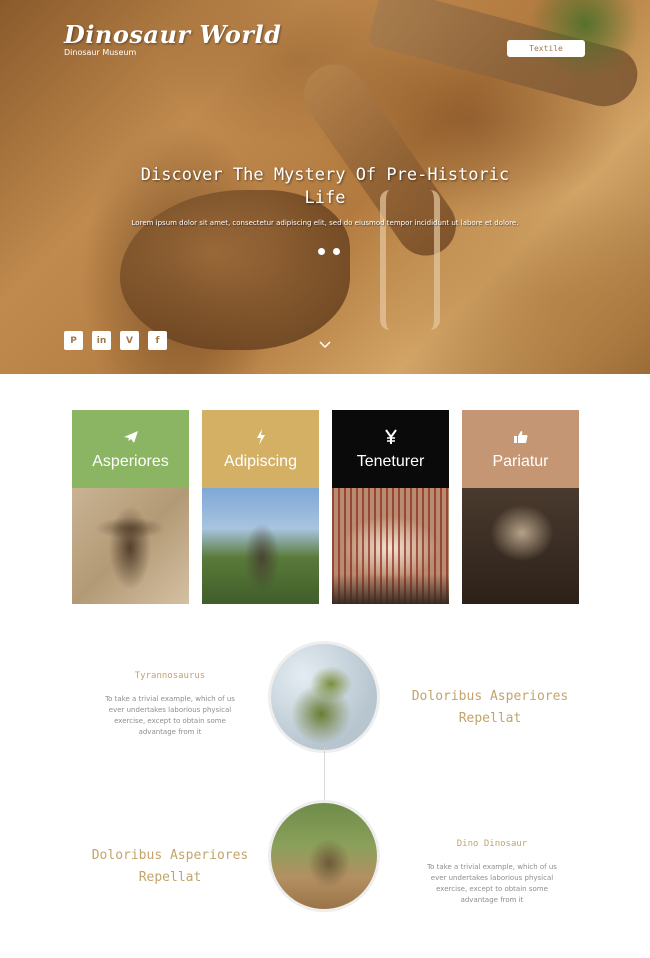 This screenshot has height=958, width=650. Describe the element at coordinates (260, 461) in the screenshot. I see `feature-card-label: Adipiscing` at that location.